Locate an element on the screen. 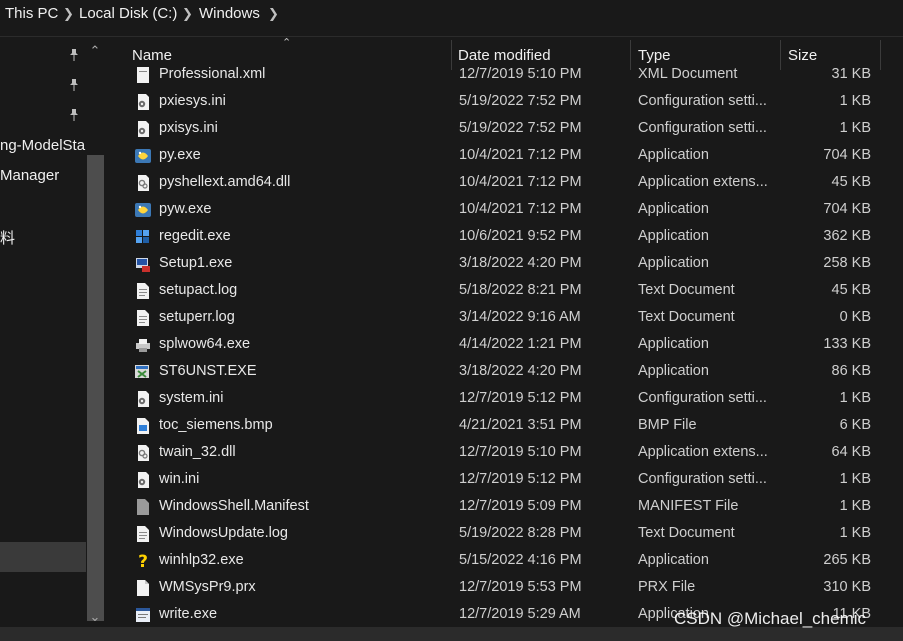  file-date-modified: 5/19/2022 8:28 PM is located at coordinates (520, 533).